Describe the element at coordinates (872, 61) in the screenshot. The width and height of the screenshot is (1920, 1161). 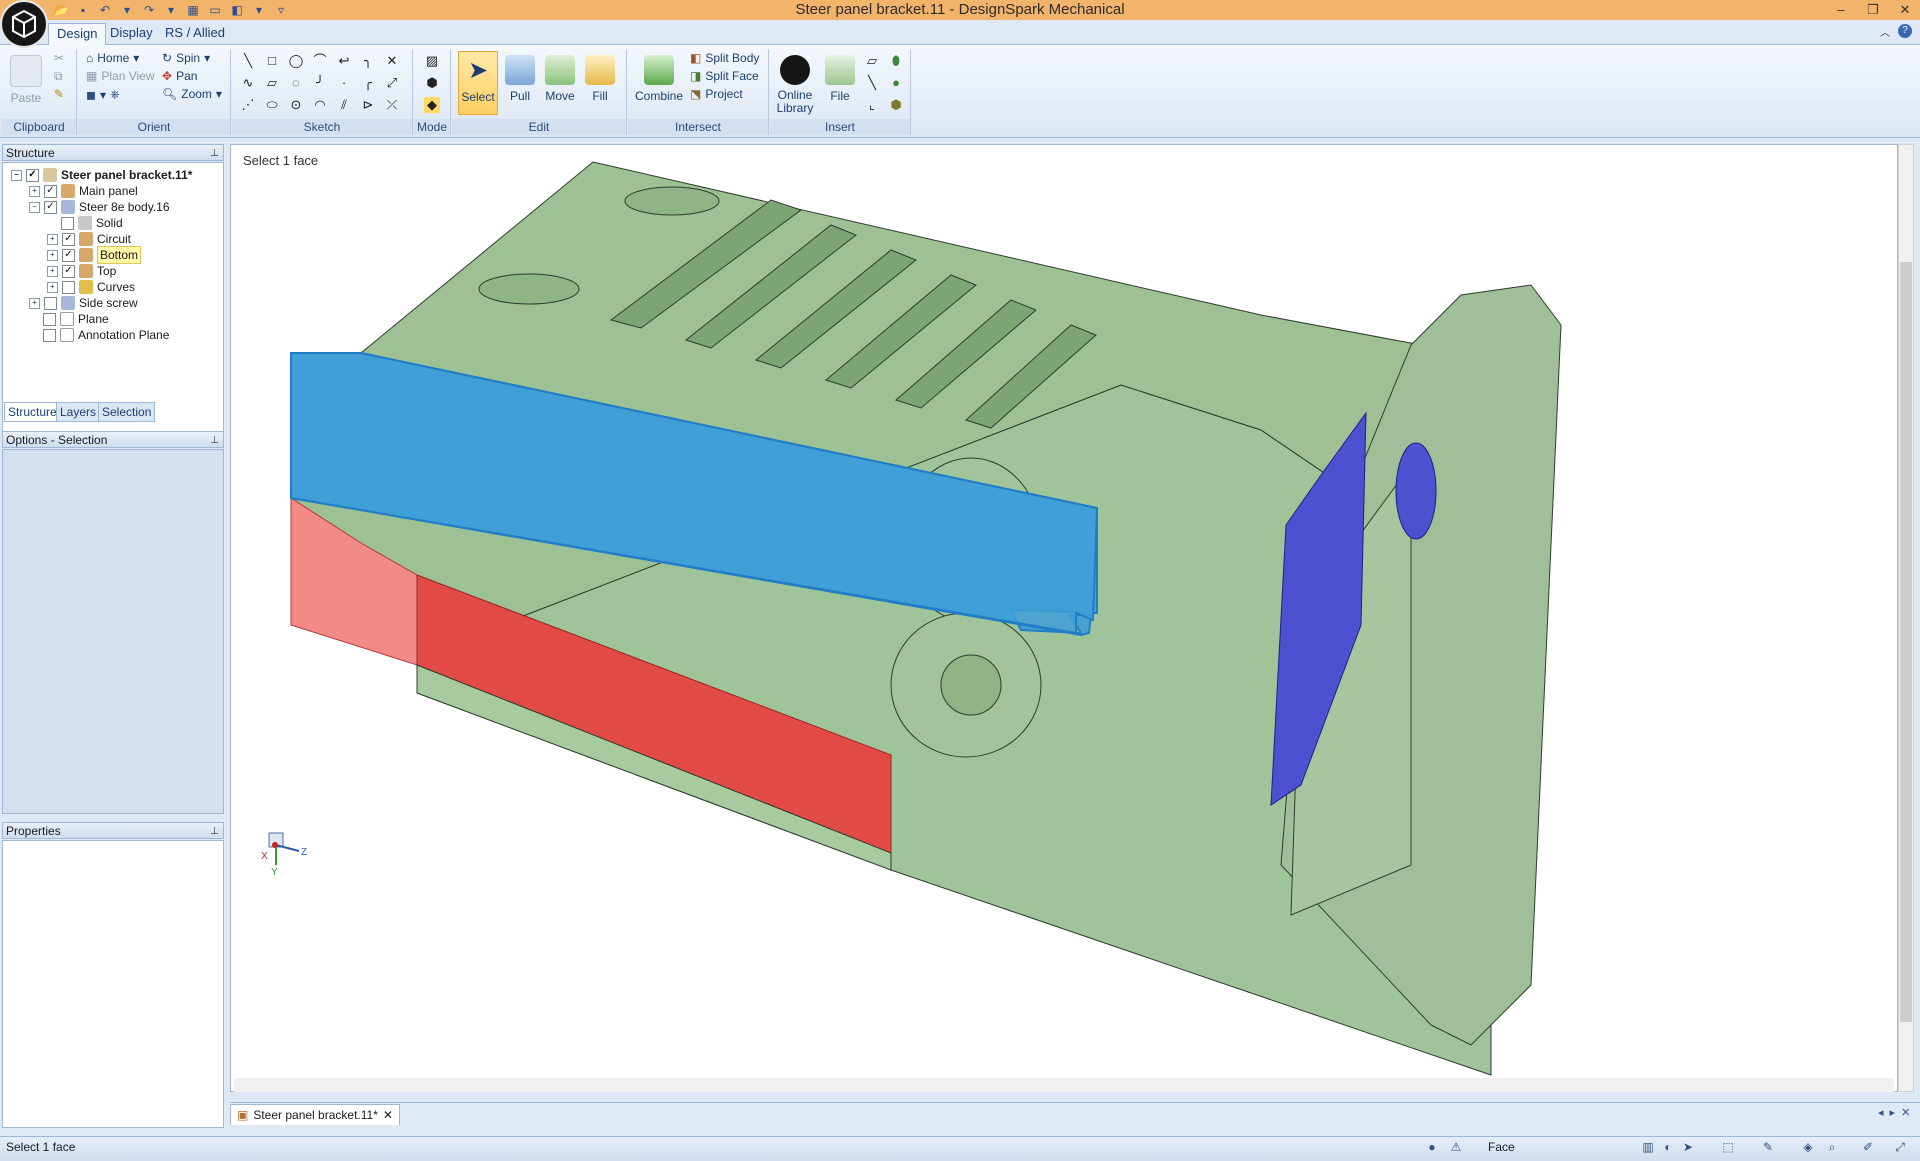
I see `plane-icon: ▱` at that location.